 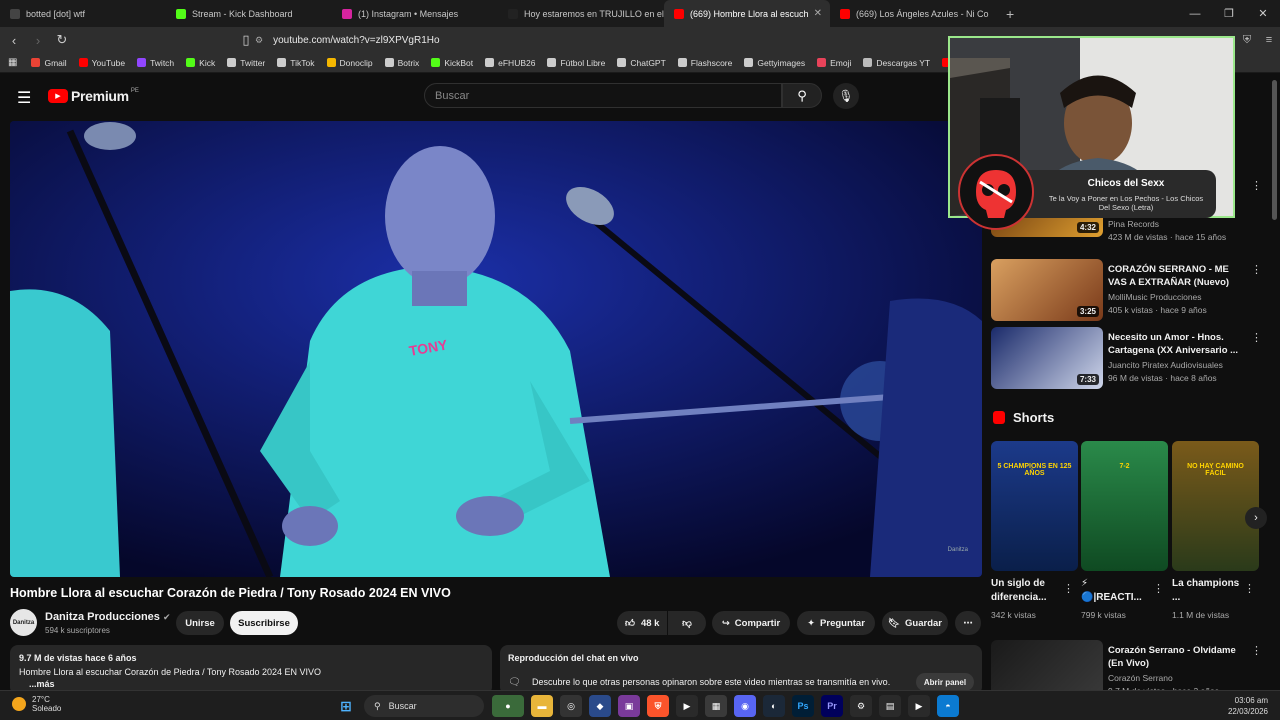 I want to click on video-thumbnail: 7:33, so click(x=1047, y=358).